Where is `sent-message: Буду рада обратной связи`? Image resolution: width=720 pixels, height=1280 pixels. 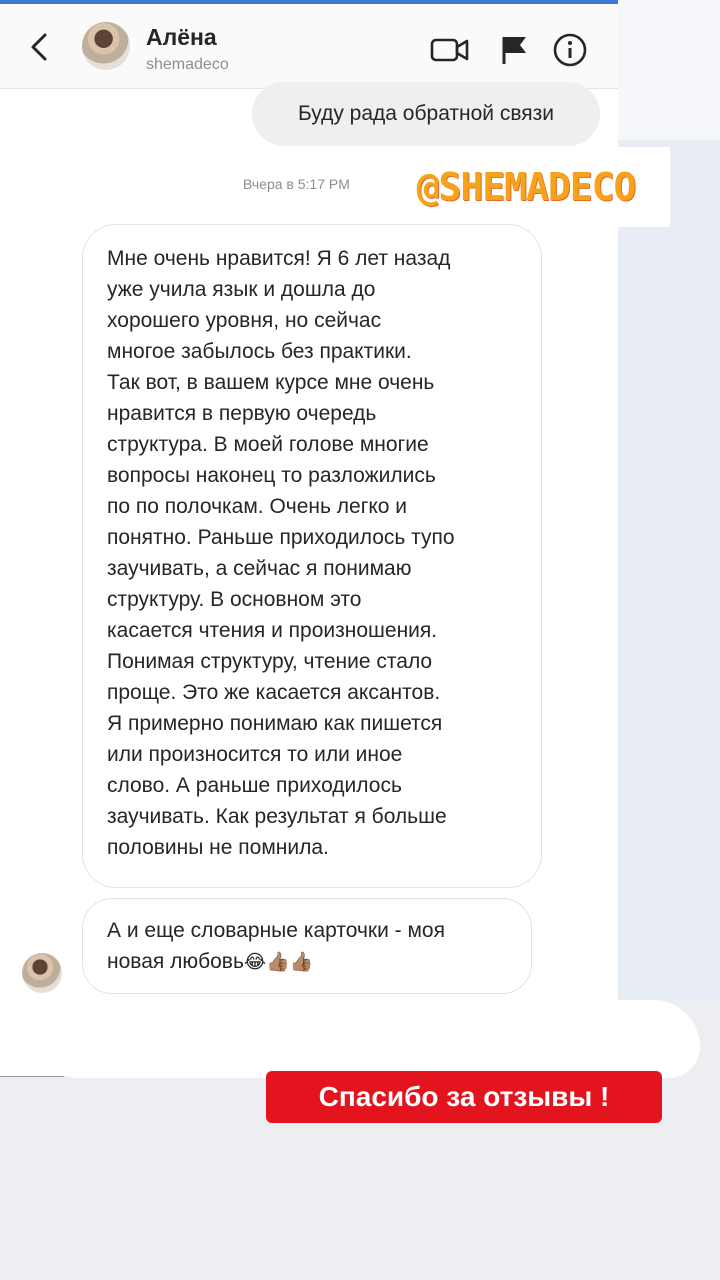
sent-message: Буду рада обратной связи is located at coordinates (426, 114).